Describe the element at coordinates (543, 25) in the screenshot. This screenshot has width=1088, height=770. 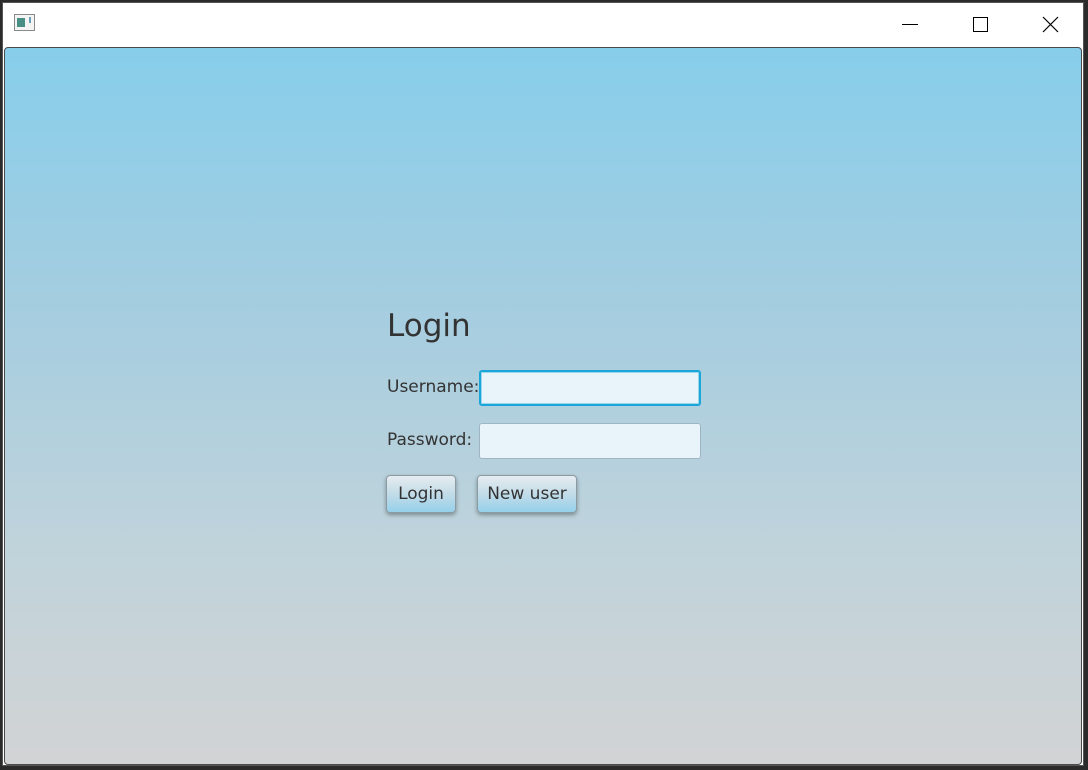
I see `title-bar` at that location.